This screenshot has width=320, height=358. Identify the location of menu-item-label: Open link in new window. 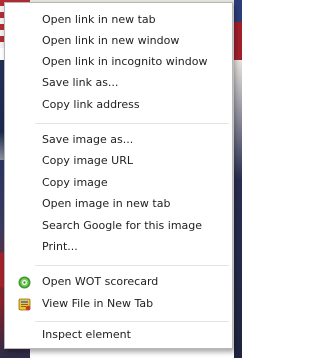
(111, 40).